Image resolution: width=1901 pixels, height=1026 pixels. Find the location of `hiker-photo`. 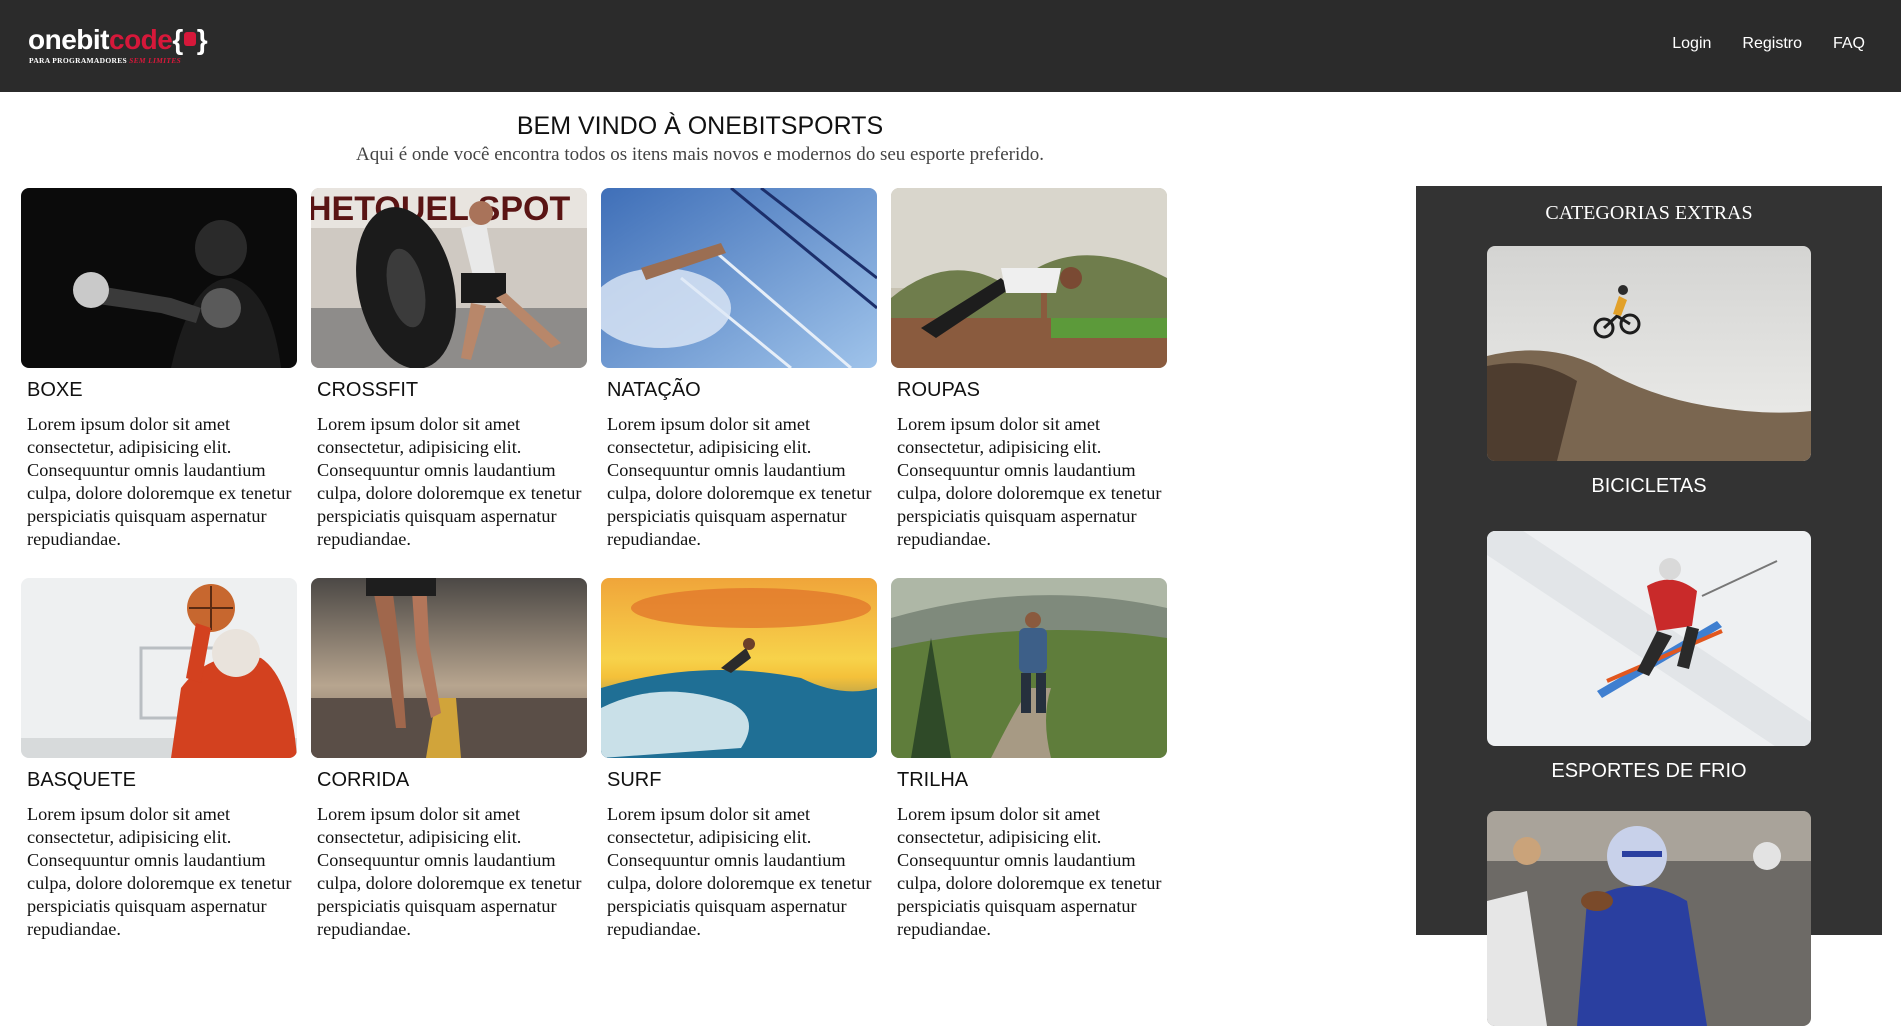

hiker-photo is located at coordinates (1029, 668).